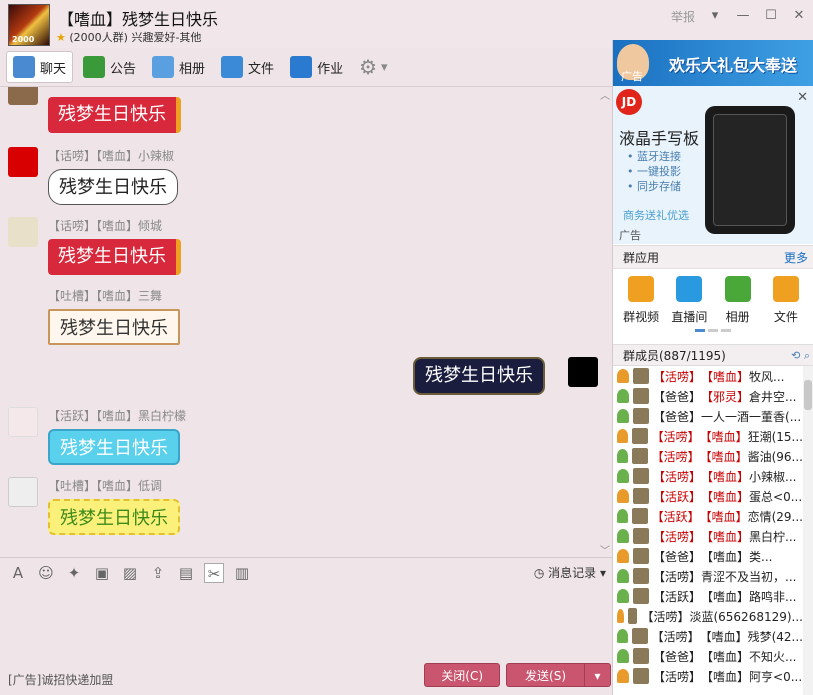 The width and height of the screenshot is (813, 695). Describe the element at coordinates (683, 16) in the screenshot. I see `report-button: 举报` at that location.